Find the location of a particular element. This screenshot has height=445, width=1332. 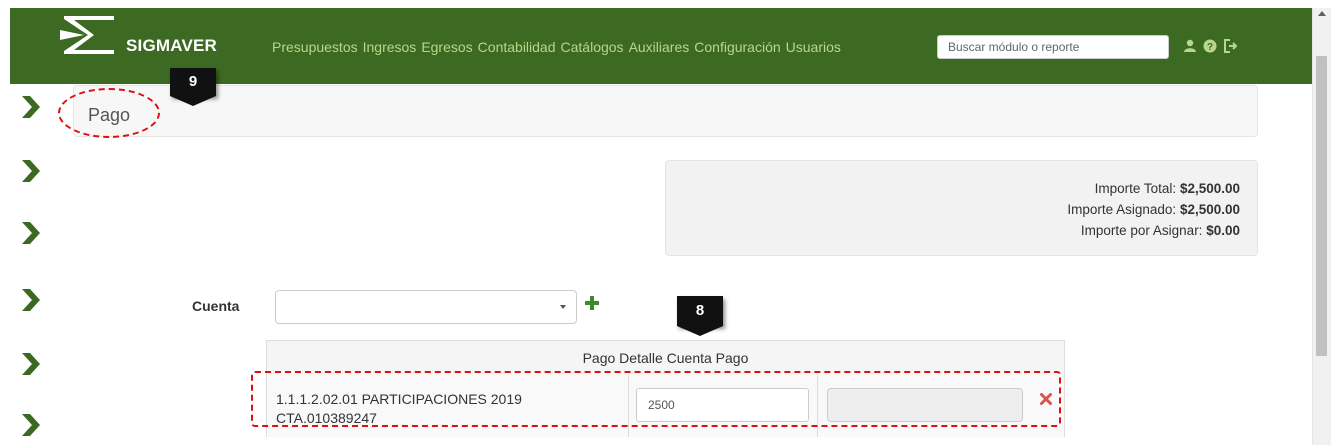

menu-item-auxiliares: Auxiliares is located at coordinates (659, 47).